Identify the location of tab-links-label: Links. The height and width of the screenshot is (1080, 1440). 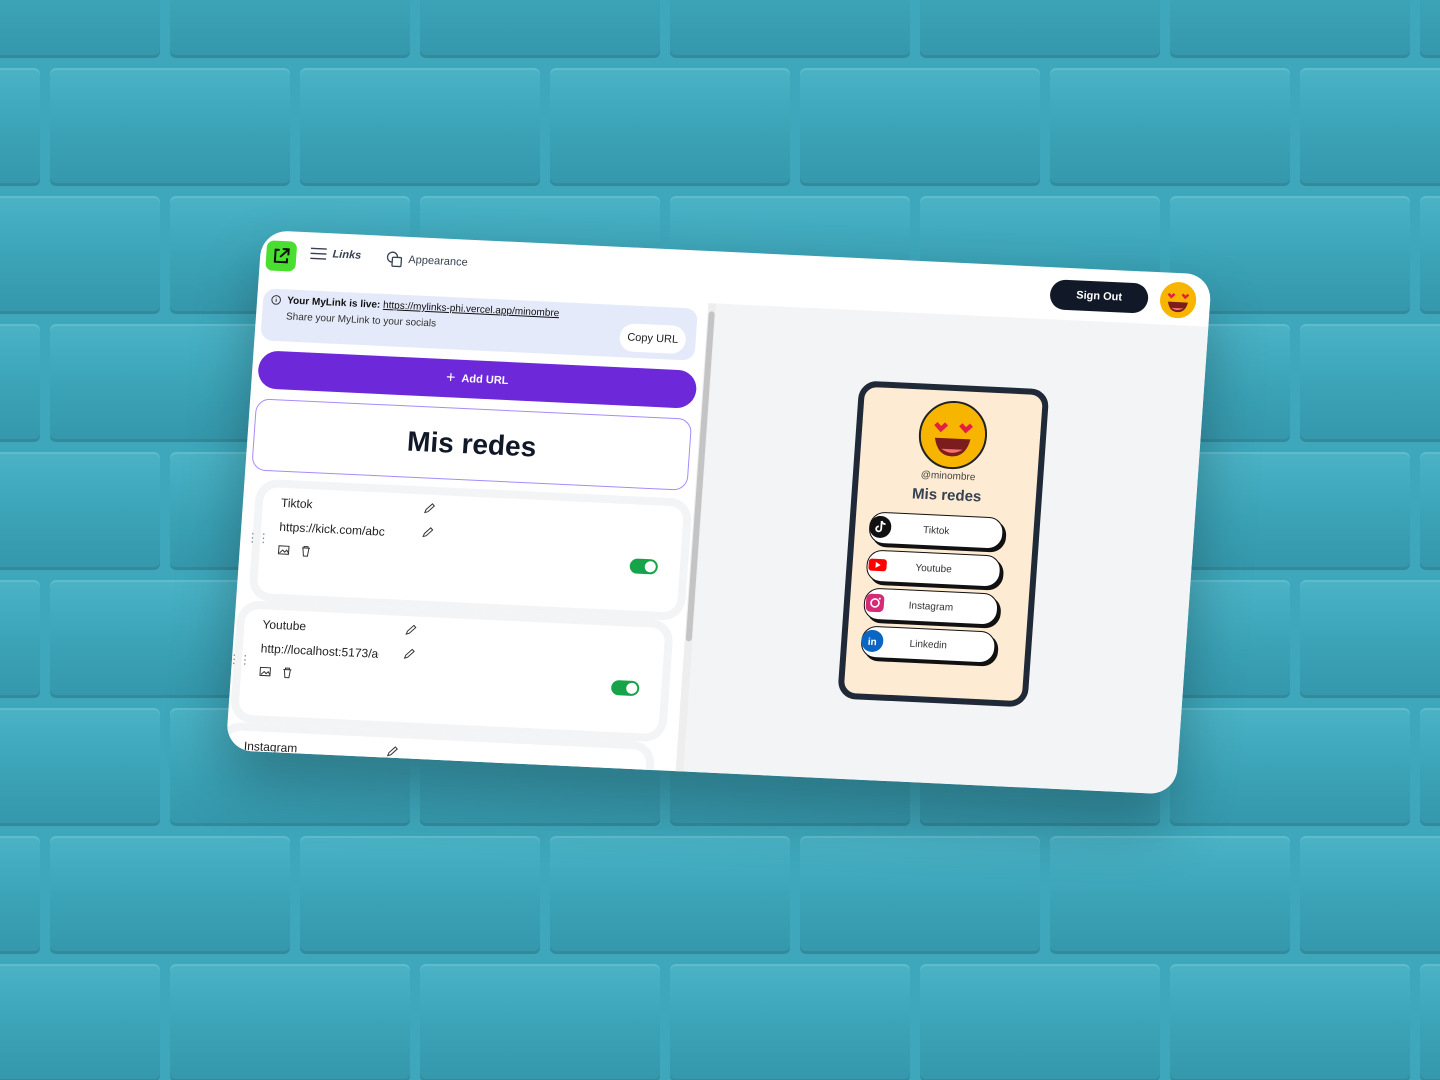
(347, 255).